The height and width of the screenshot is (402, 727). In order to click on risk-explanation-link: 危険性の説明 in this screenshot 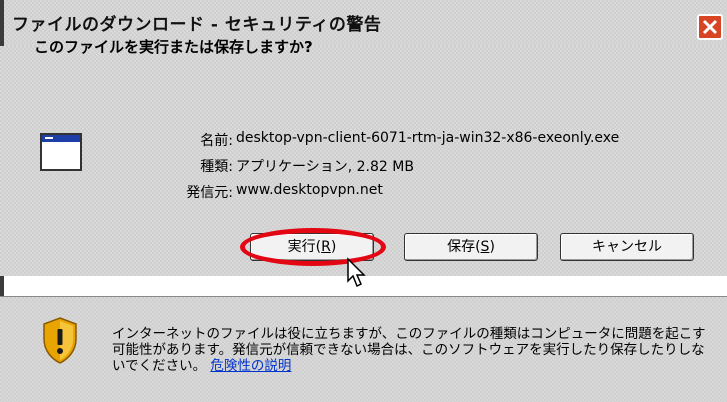, I will do `click(250, 366)`.